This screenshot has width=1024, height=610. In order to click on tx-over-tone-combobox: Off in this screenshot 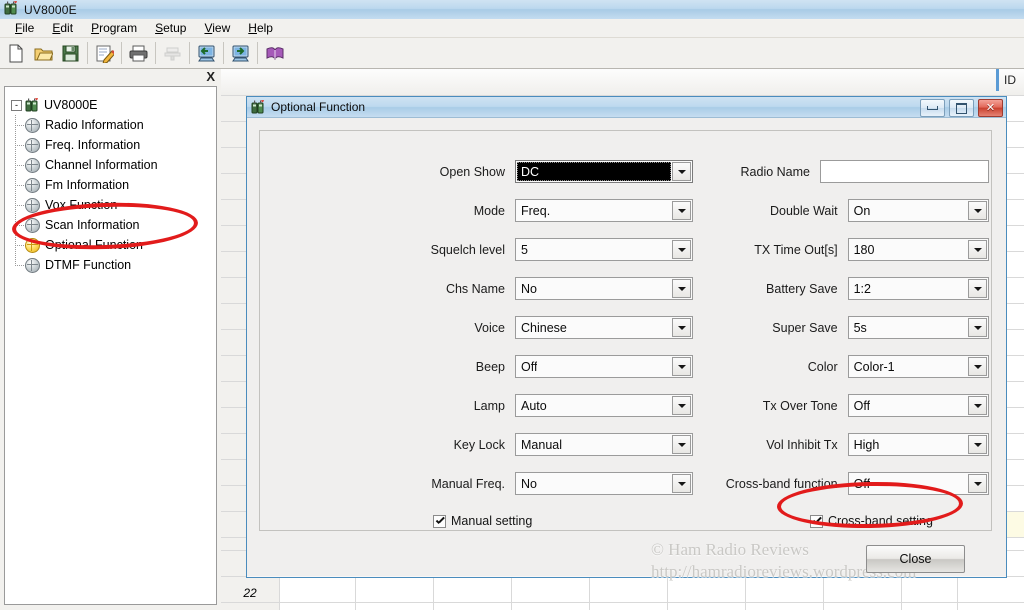, I will do `click(918, 405)`.